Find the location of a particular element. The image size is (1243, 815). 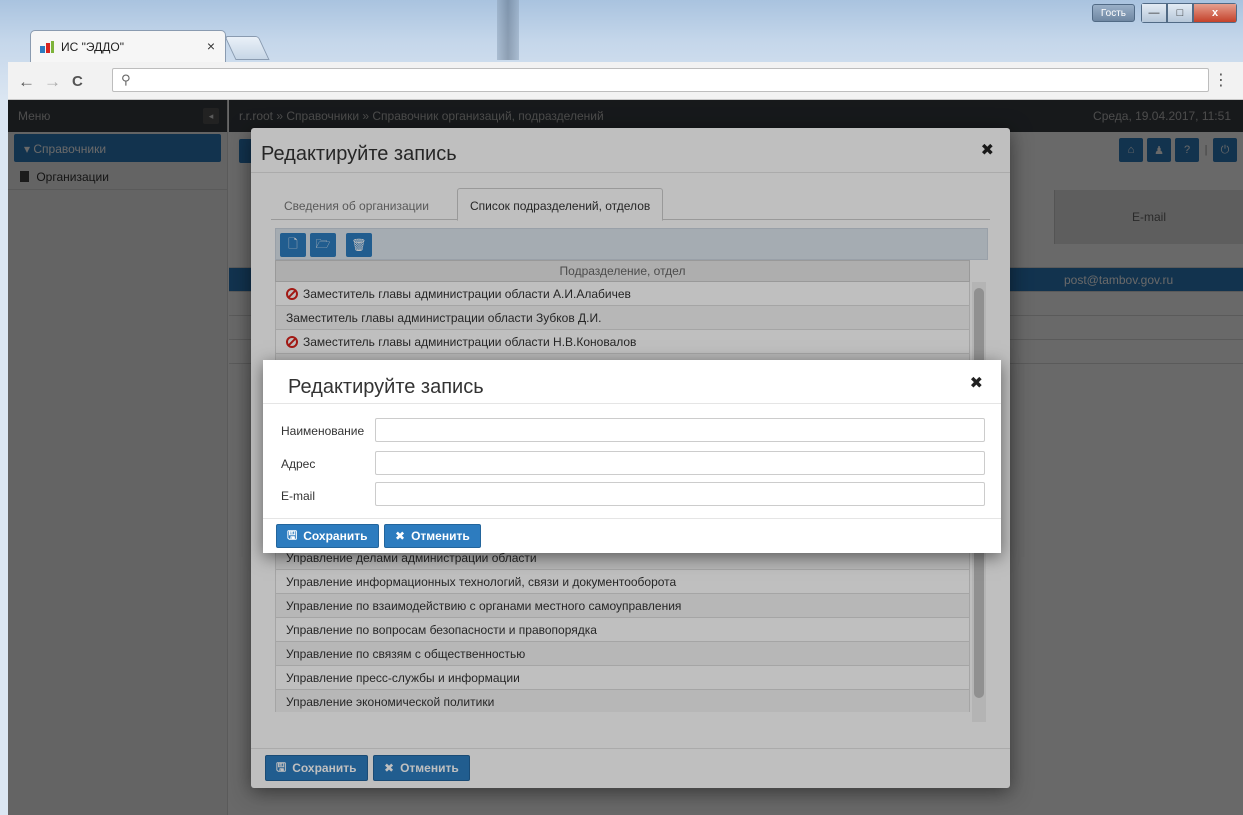

browser-tab: ИС "ЭДДО" × is located at coordinates (128, 47).